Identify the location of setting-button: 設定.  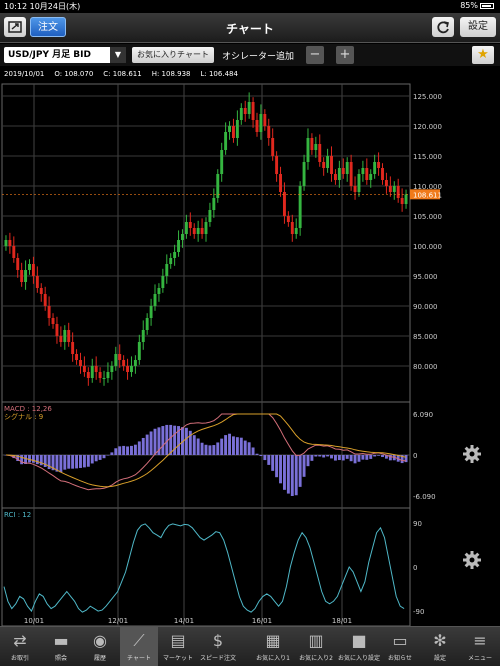
(478, 27).